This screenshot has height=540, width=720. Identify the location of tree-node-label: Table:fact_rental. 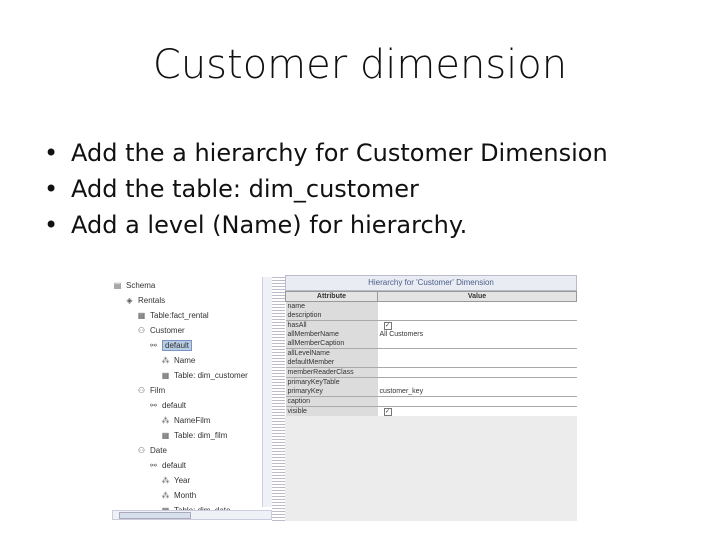
(179, 315).